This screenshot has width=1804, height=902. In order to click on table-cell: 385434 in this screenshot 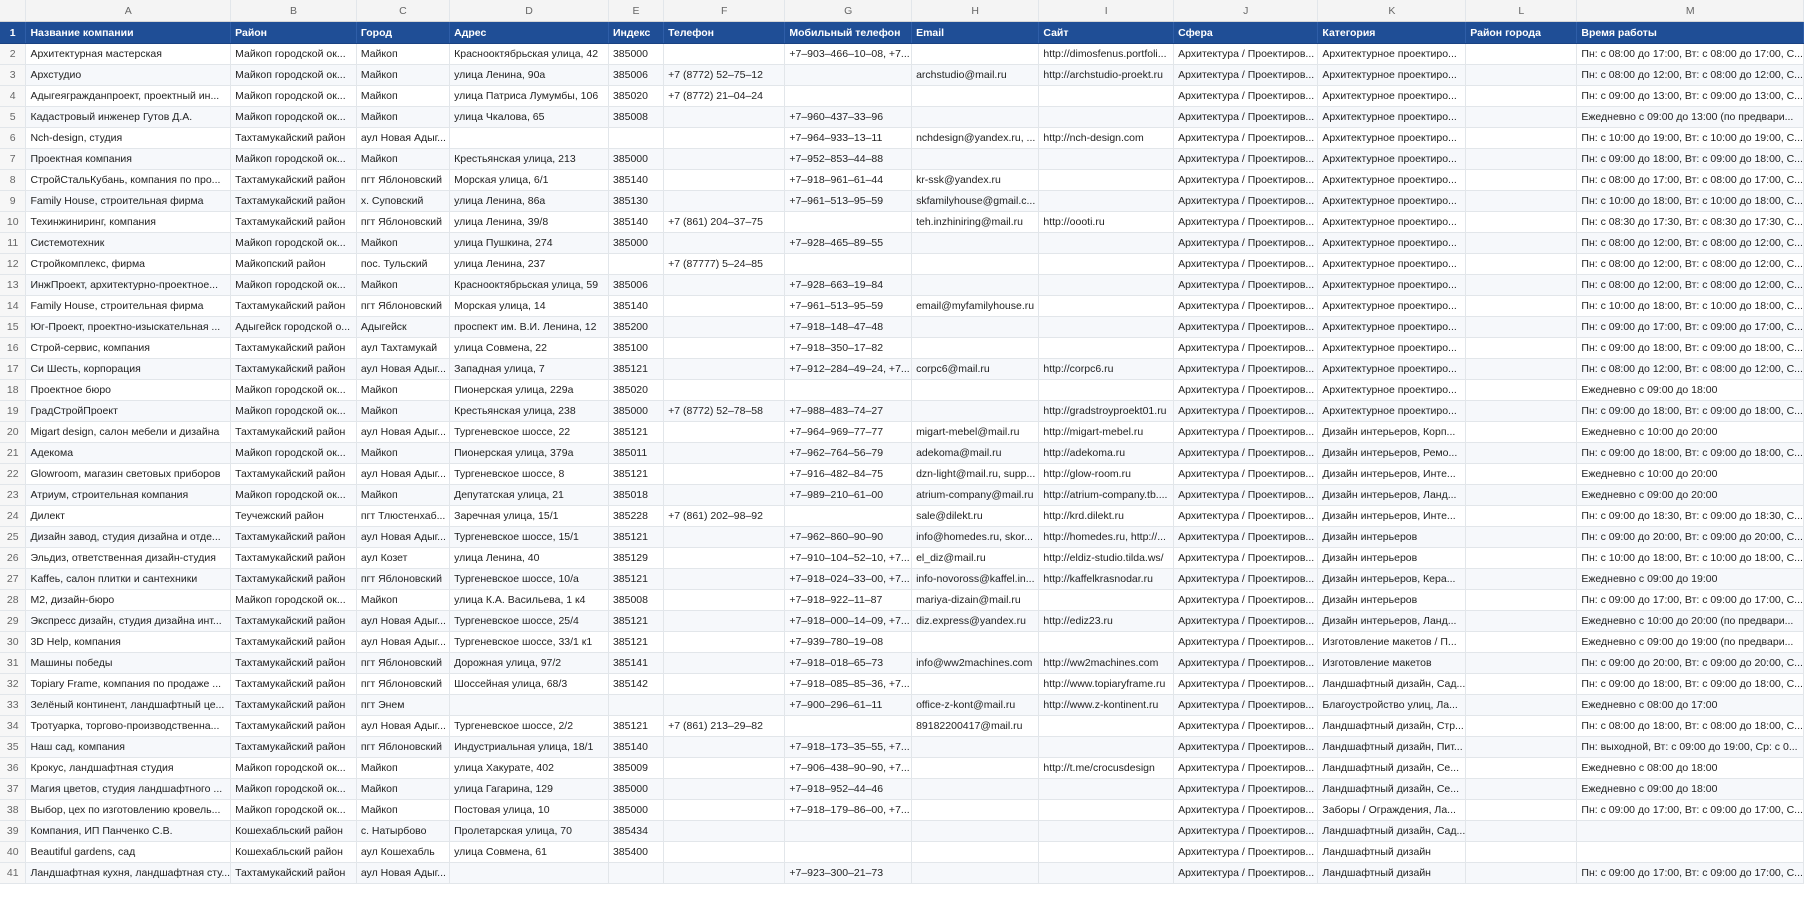, I will do `click(636, 831)`.